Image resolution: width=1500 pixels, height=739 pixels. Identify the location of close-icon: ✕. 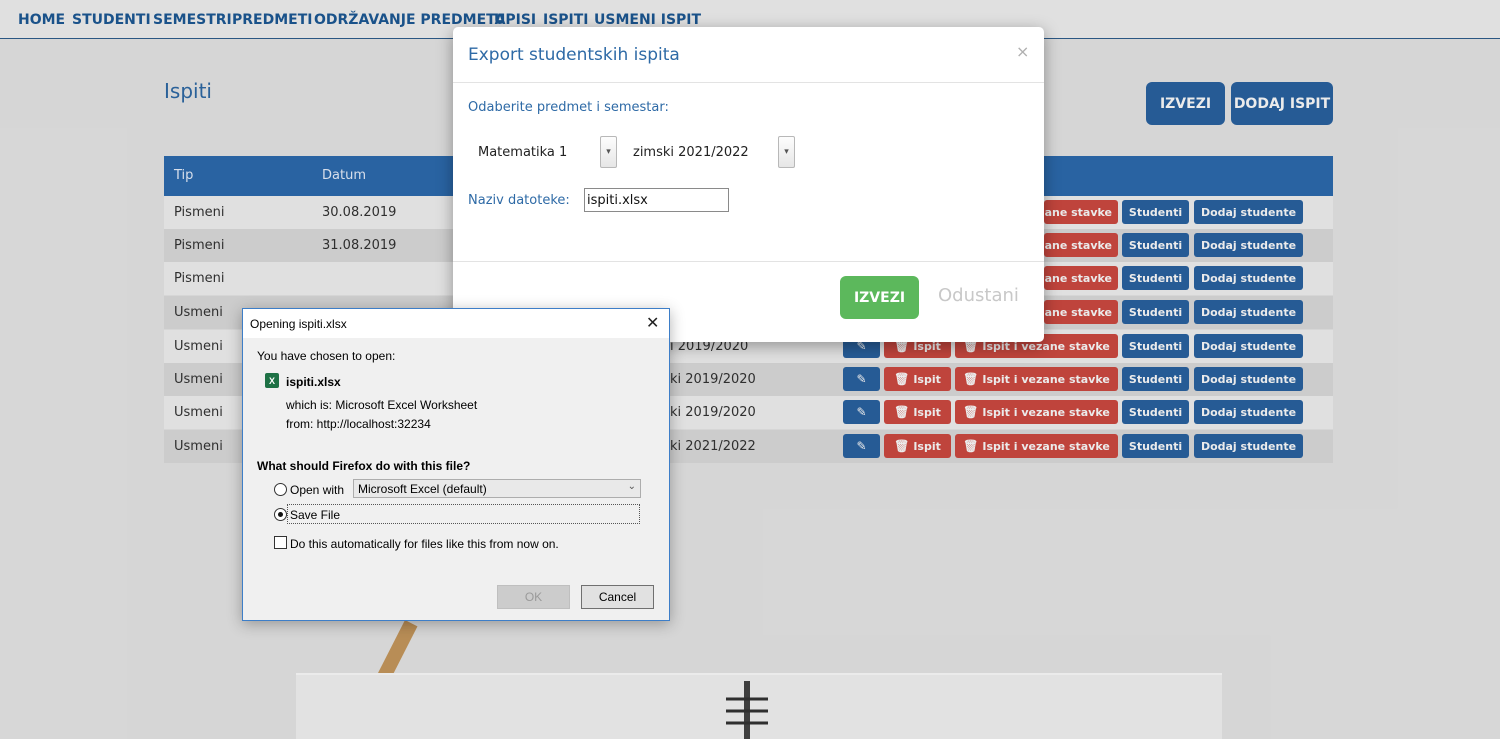
(652, 323).